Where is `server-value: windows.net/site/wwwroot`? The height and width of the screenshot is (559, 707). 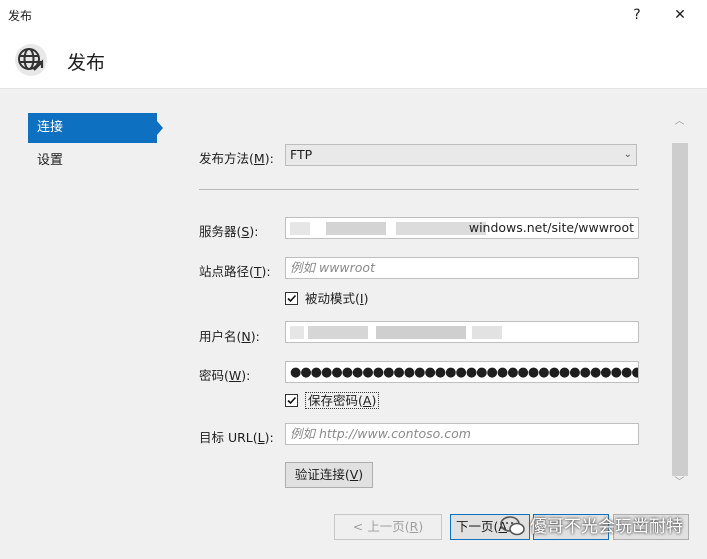 server-value: windows.net/site/wwwroot is located at coordinates (551, 227).